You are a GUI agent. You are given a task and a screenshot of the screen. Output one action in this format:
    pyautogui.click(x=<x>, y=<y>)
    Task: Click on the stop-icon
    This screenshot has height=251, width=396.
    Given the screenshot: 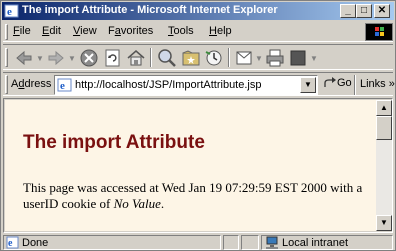 What is the action you would take?
    pyautogui.click(x=89, y=58)
    